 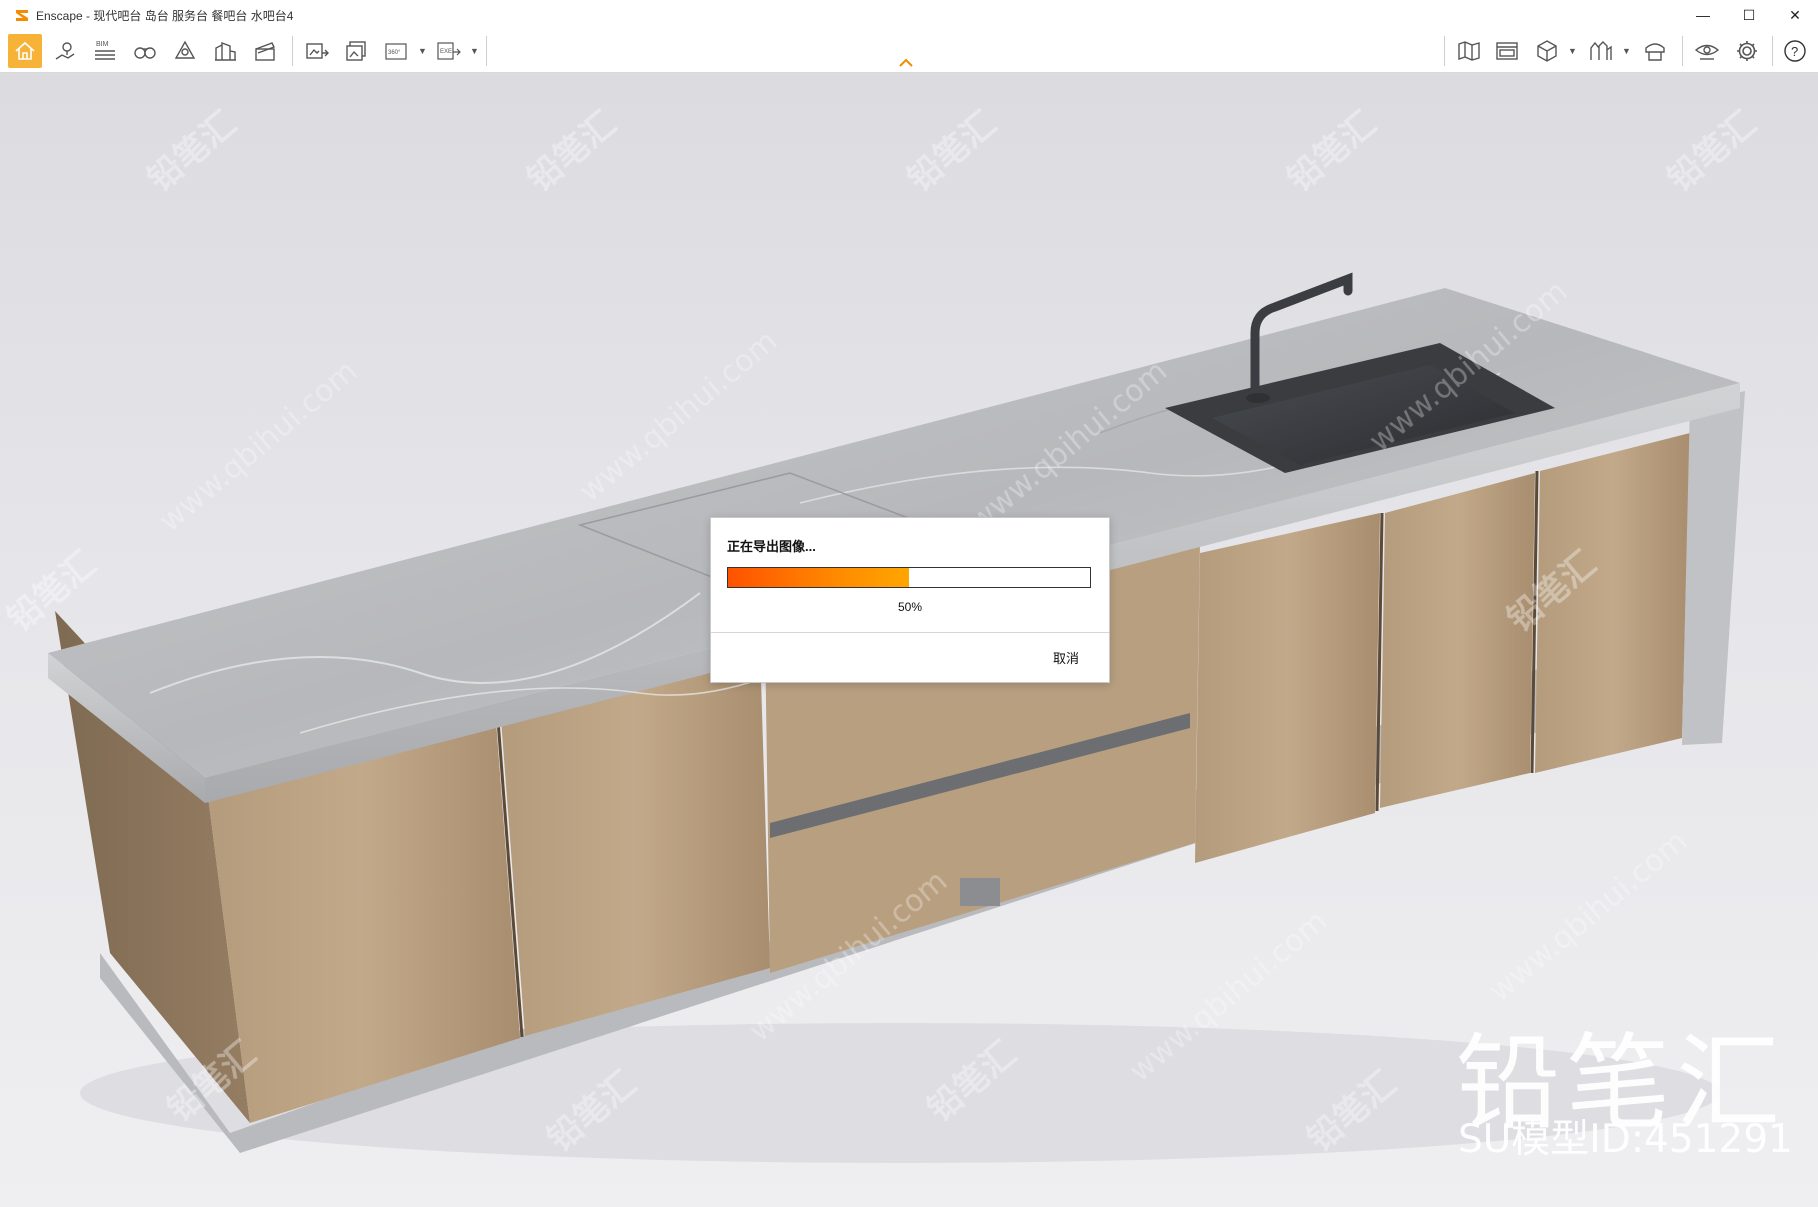 I want to click on buildings-button, so click(x=225, y=51).